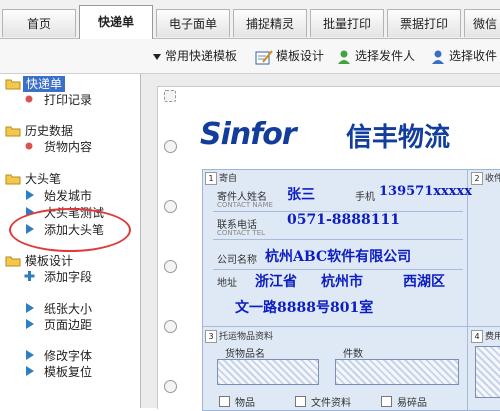 The height and width of the screenshot is (411, 500). What do you see at coordinates (482, 23) in the screenshot?
I see `tab-wechat: 微信` at bounding box center [482, 23].